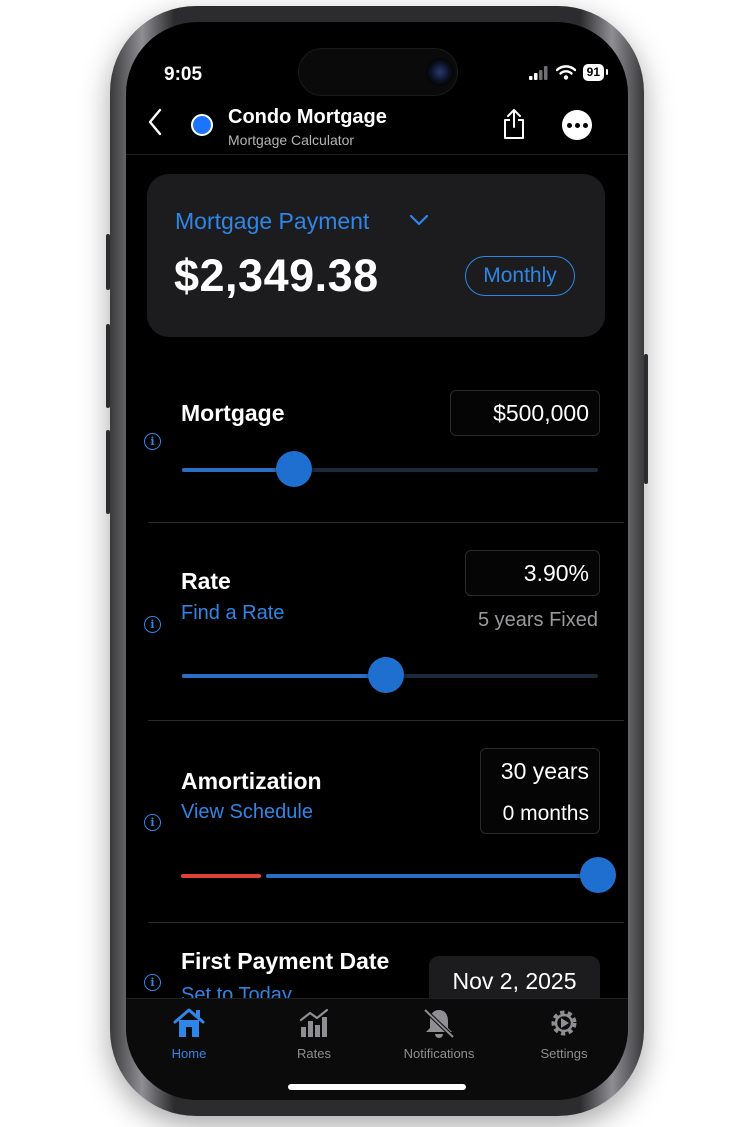  I want to click on amortization-label: Amortization, so click(251, 781).